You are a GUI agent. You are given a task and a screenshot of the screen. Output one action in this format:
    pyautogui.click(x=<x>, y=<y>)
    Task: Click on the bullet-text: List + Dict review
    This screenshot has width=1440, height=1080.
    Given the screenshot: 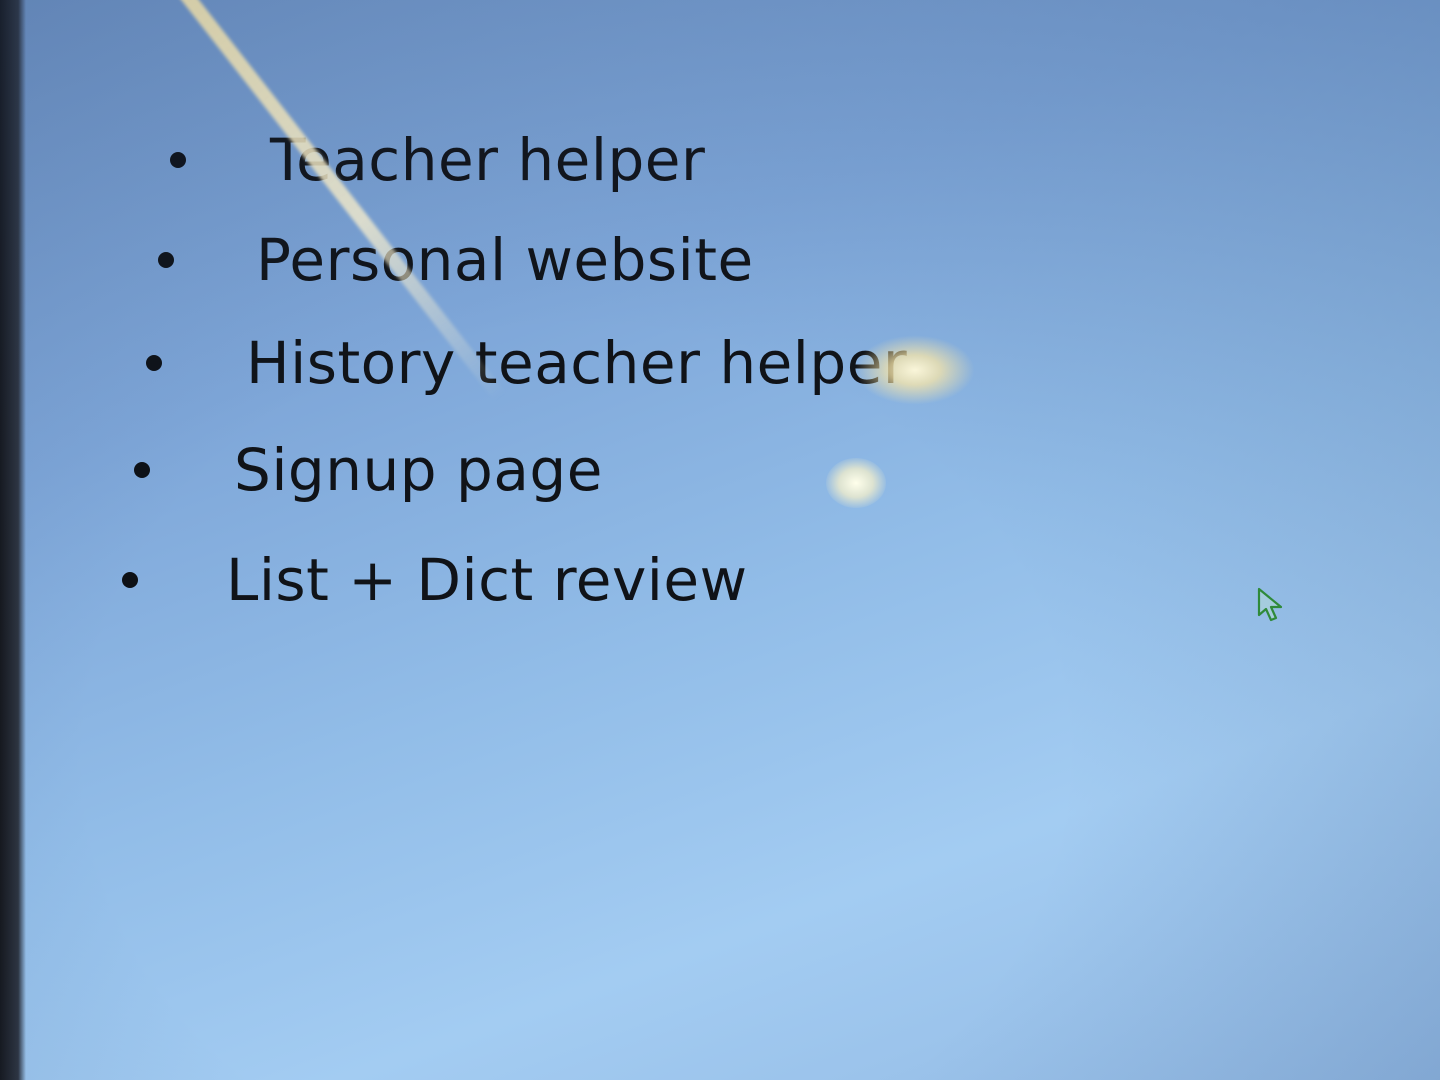 What is the action you would take?
    pyautogui.click(x=487, y=580)
    